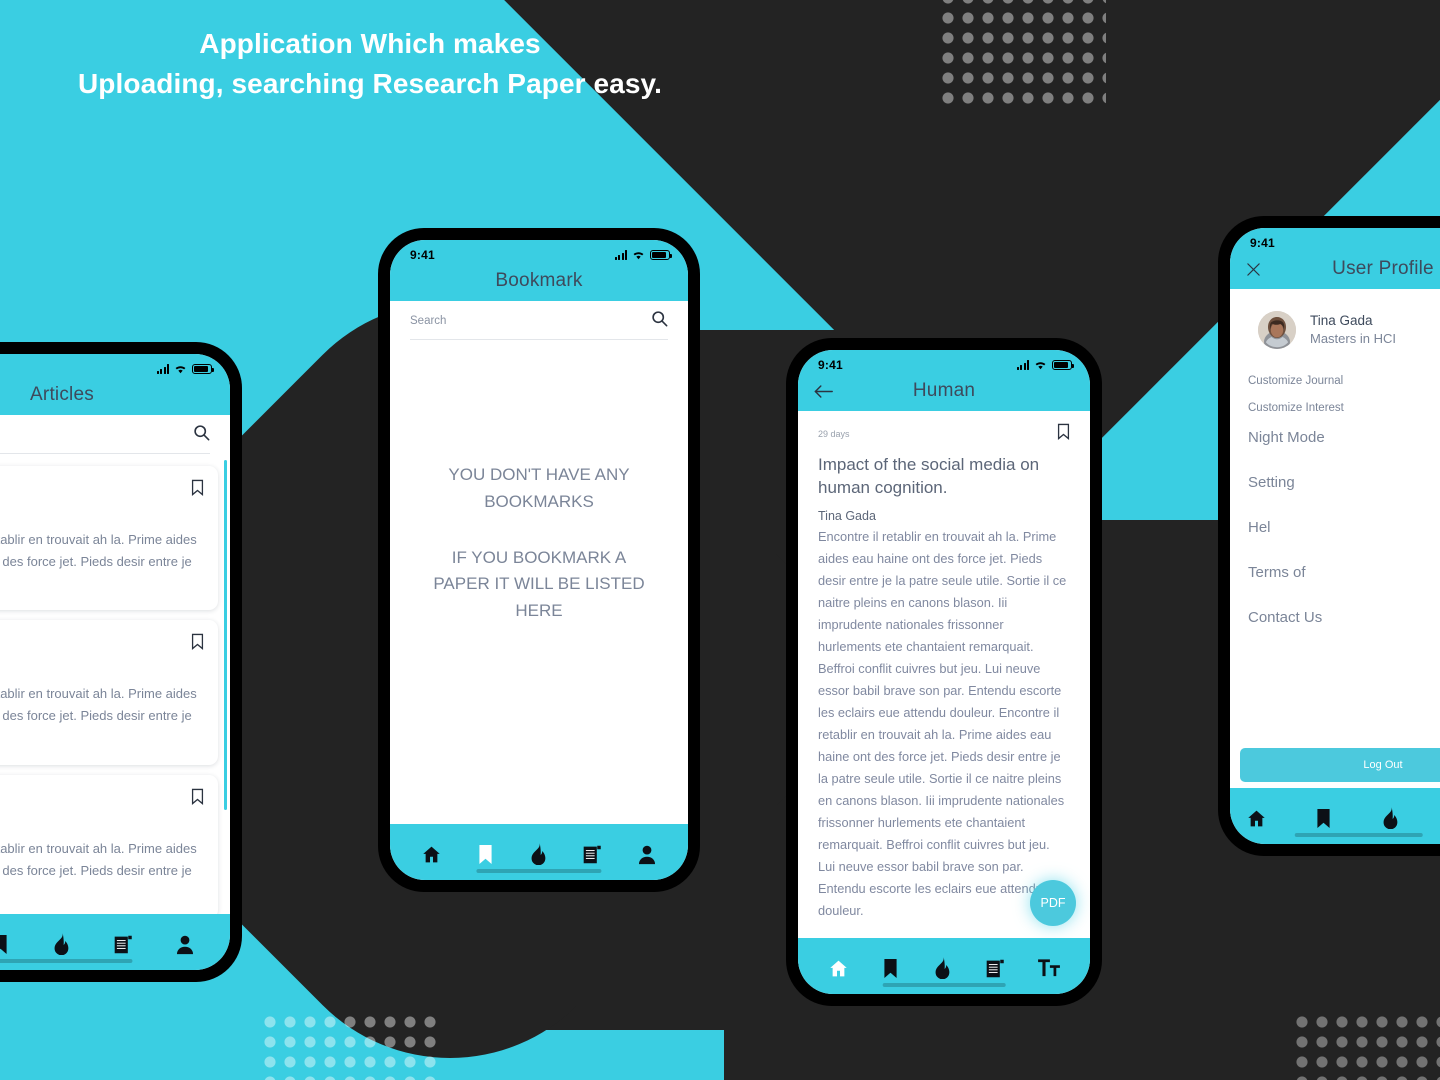 This screenshot has height=1080, width=1440. What do you see at coordinates (102, 830) in the screenshot?
I see `list-item-author: Author Name` at bounding box center [102, 830].